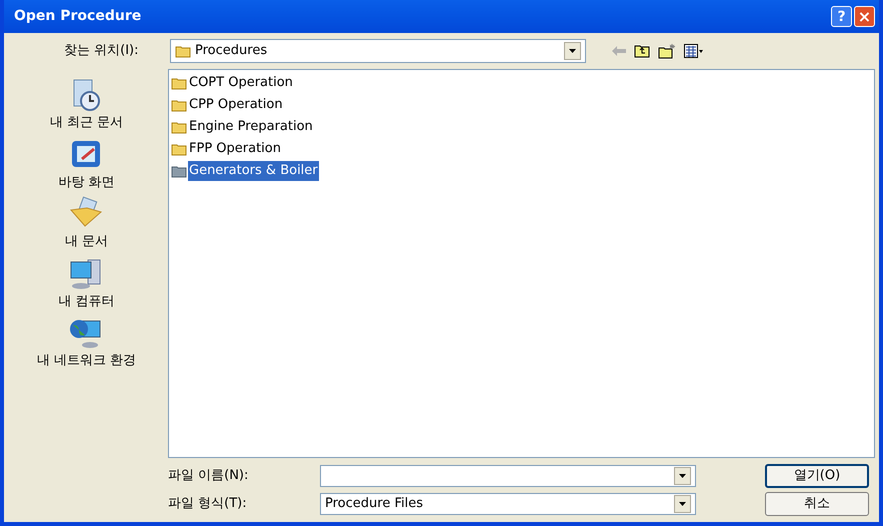 The image size is (883, 526). Describe the element at coordinates (508, 476) in the screenshot. I see `file-name-field` at that location.